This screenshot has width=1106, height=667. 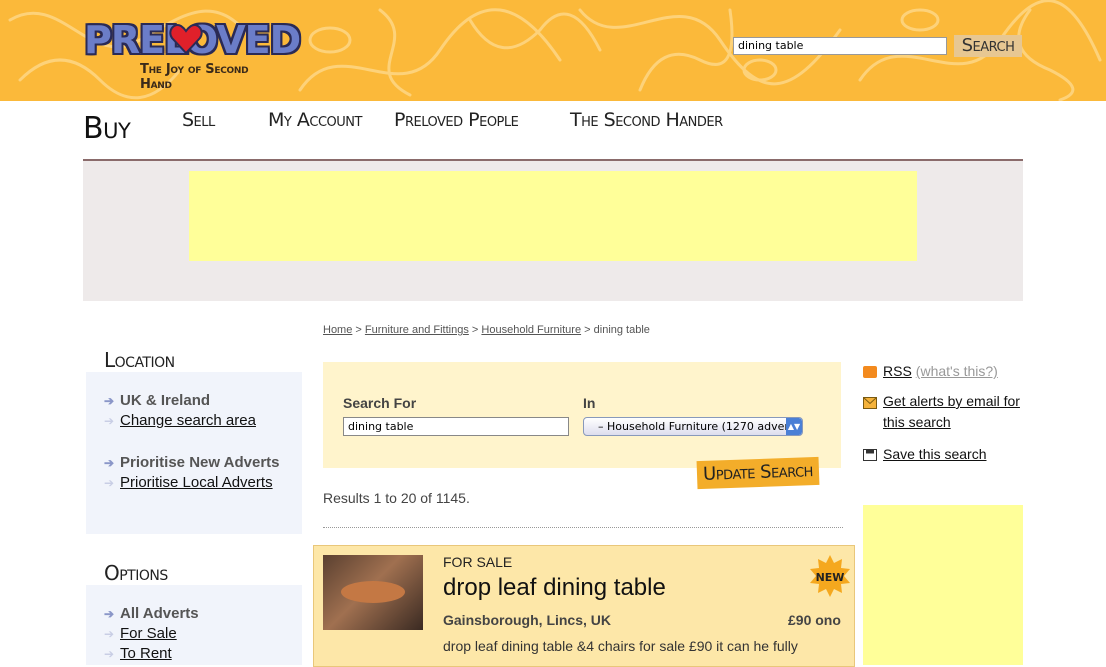 What do you see at coordinates (870, 403) in the screenshot?
I see `envelope-icon` at bounding box center [870, 403].